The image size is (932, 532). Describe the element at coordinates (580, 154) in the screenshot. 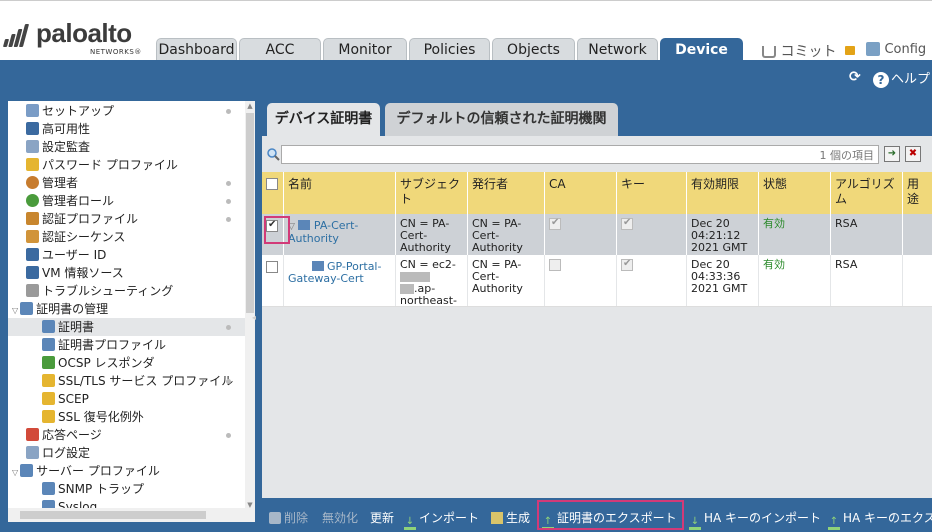

I see `search-input: 1 個の項目` at that location.